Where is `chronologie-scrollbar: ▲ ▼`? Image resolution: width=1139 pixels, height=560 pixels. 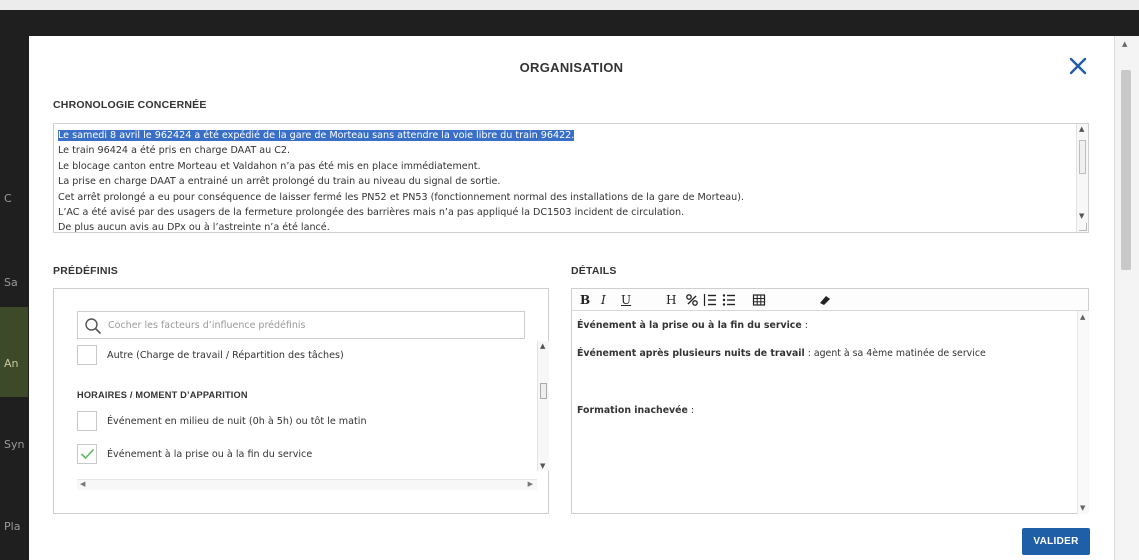
chronologie-scrollbar: ▲ ▼ is located at coordinates (1082, 178).